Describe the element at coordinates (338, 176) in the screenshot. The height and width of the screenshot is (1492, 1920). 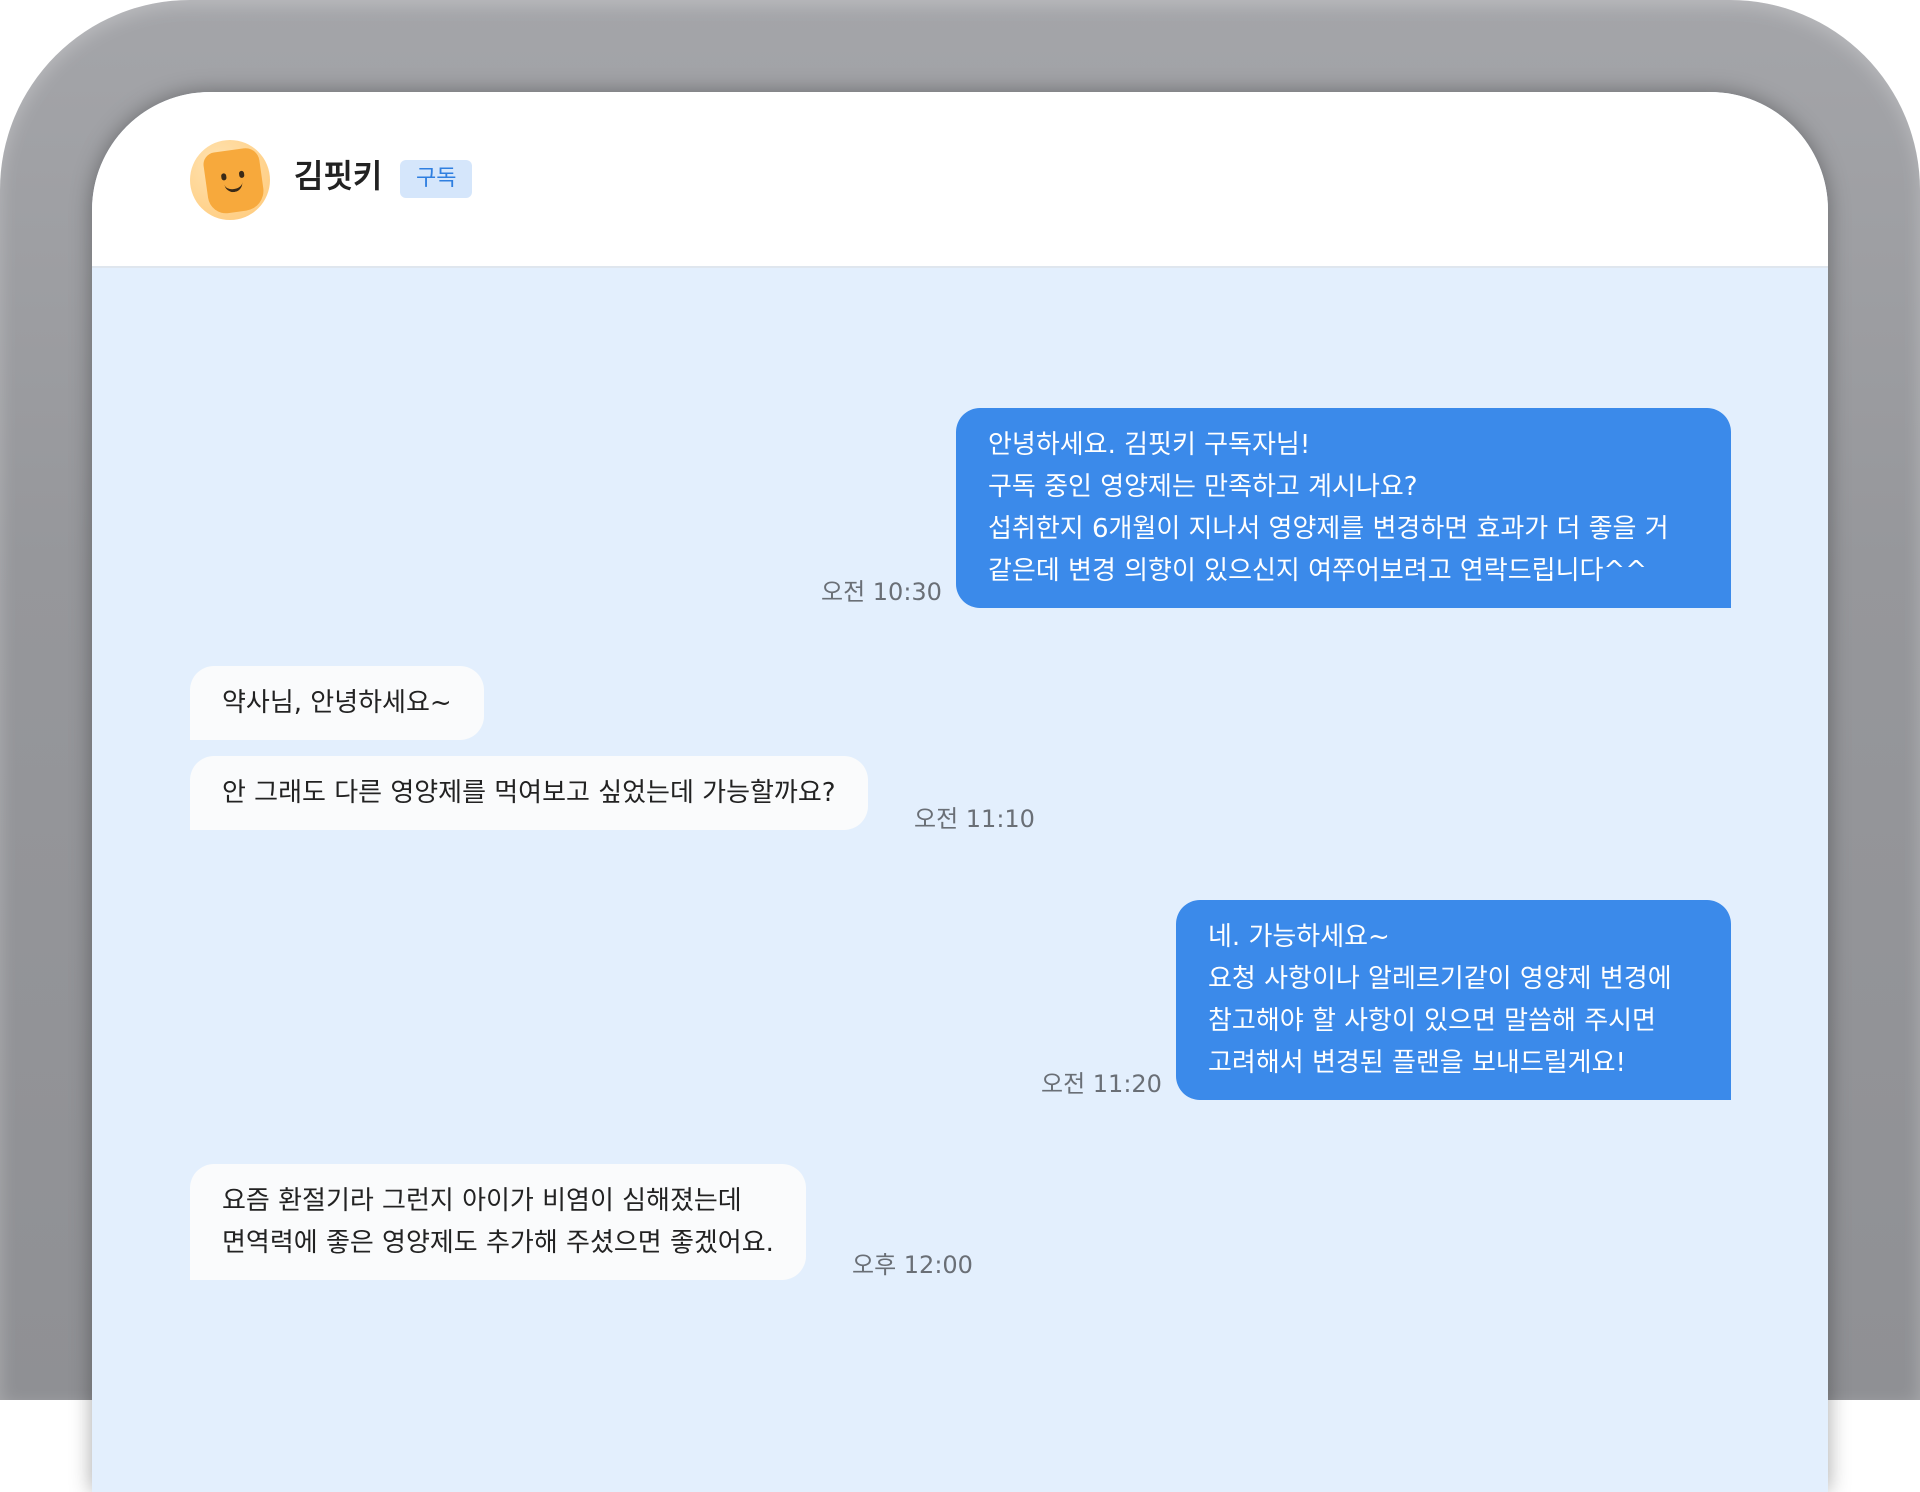
I see `user-name: 김핏키` at that location.